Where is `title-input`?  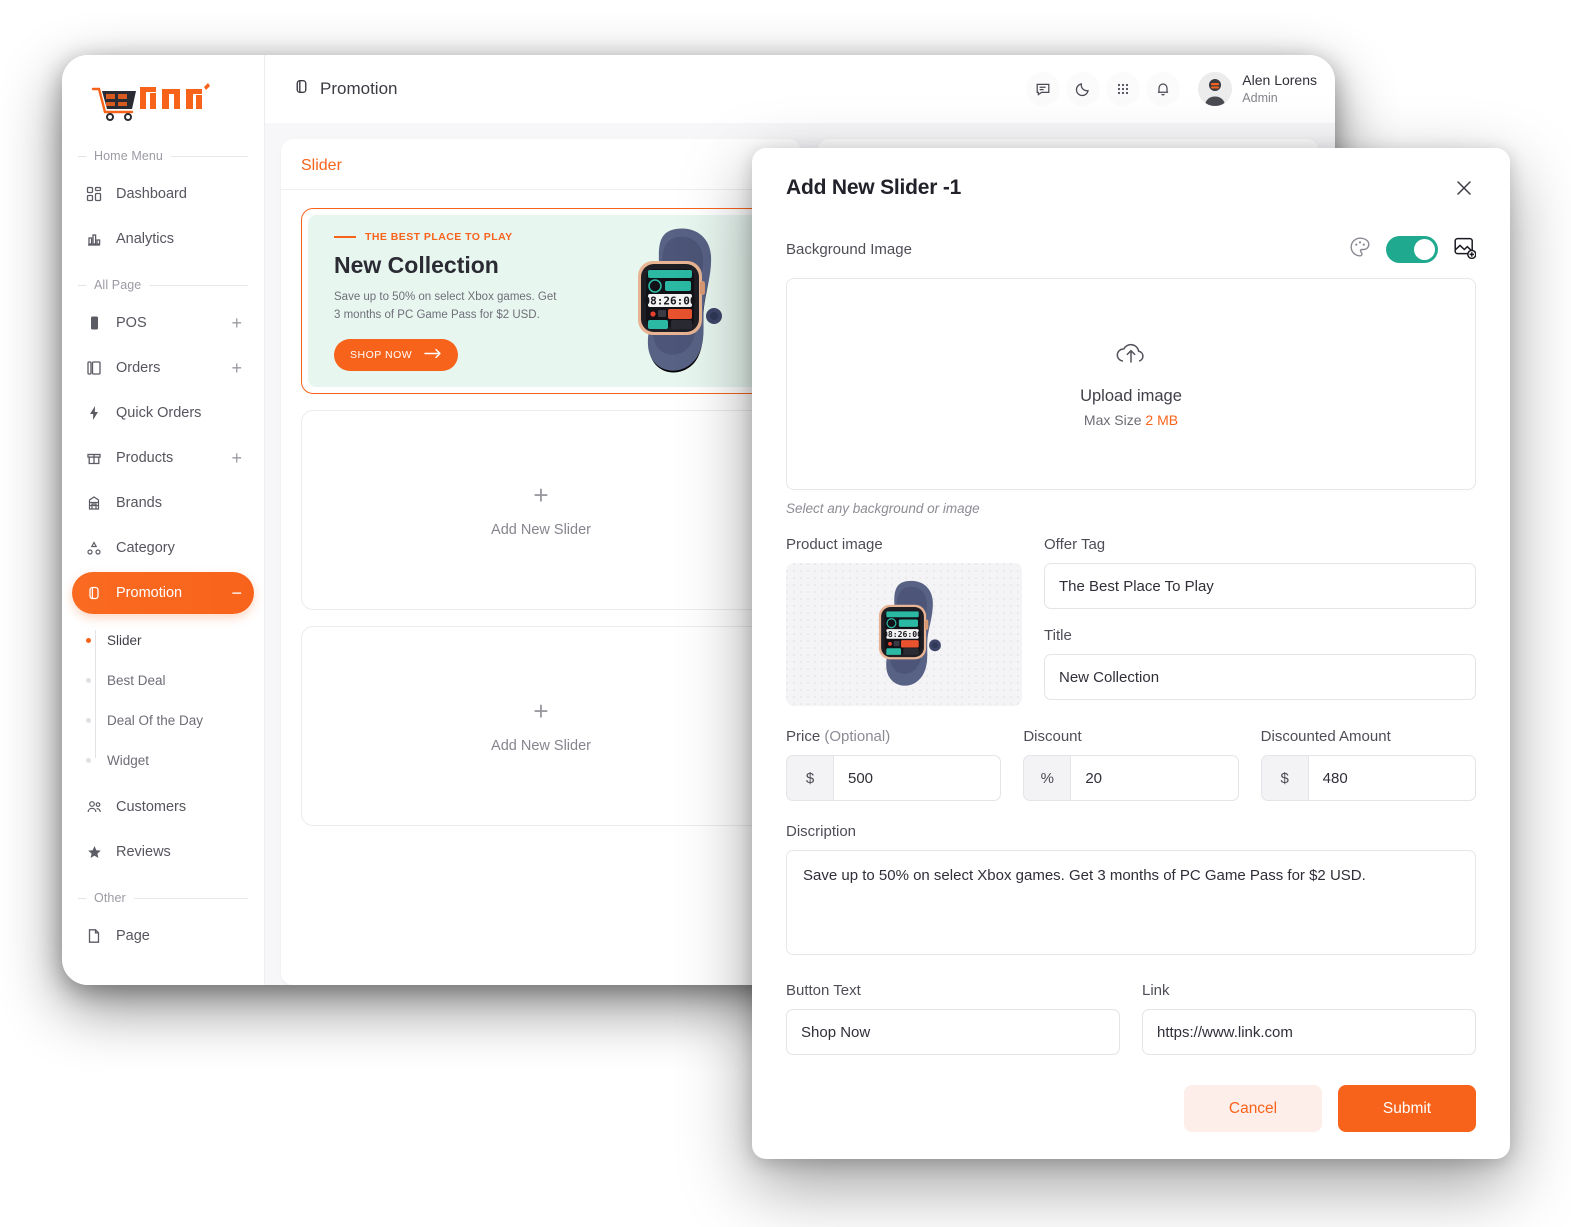
title-input is located at coordinates (1260, 677).